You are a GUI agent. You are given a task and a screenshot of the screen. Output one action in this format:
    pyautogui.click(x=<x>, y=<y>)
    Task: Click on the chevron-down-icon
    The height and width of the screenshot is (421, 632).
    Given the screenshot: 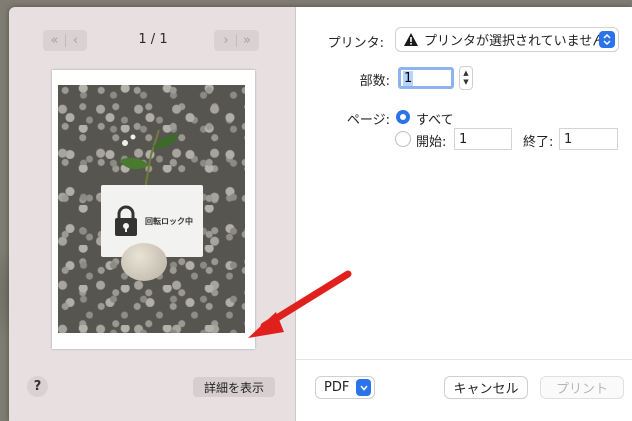 What is the action you would take?
    pyautogui.click(x=363, y=387)
    